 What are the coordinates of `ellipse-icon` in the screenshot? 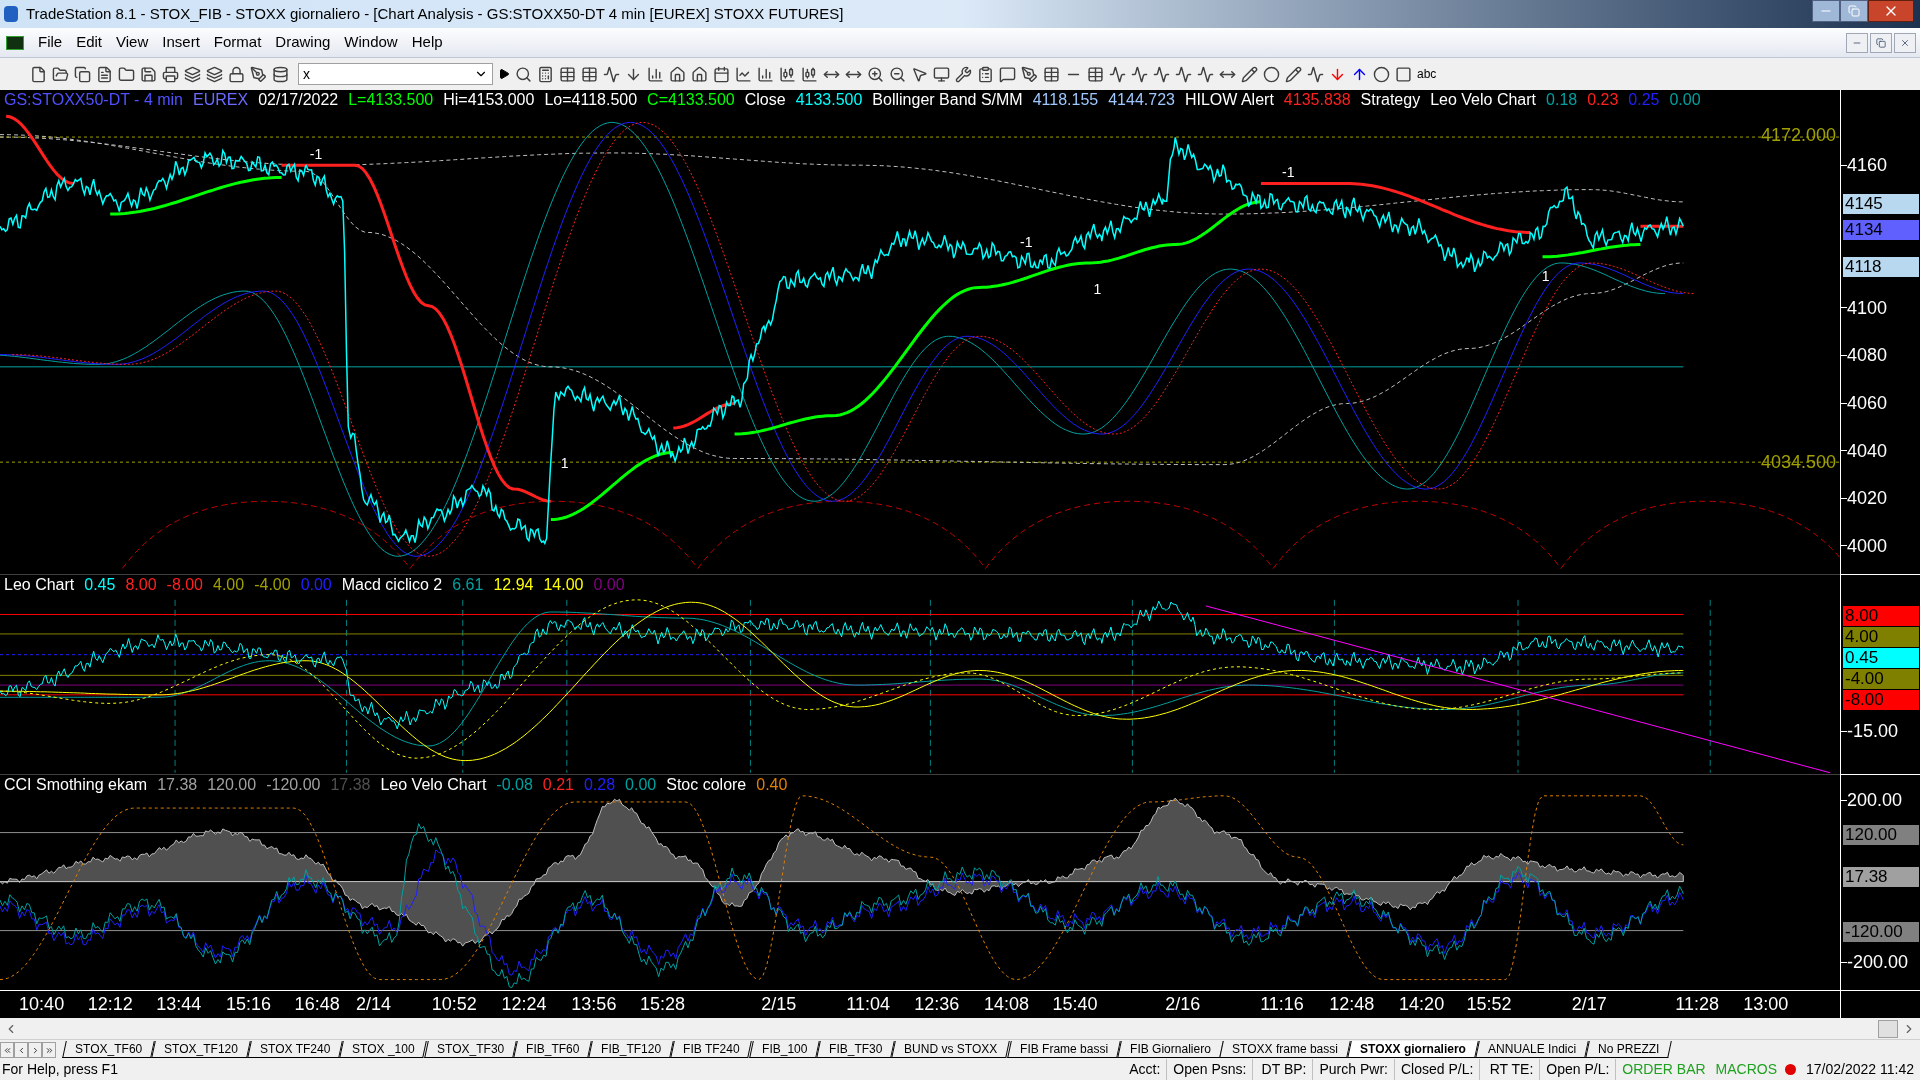 It's located at (1381, 74).